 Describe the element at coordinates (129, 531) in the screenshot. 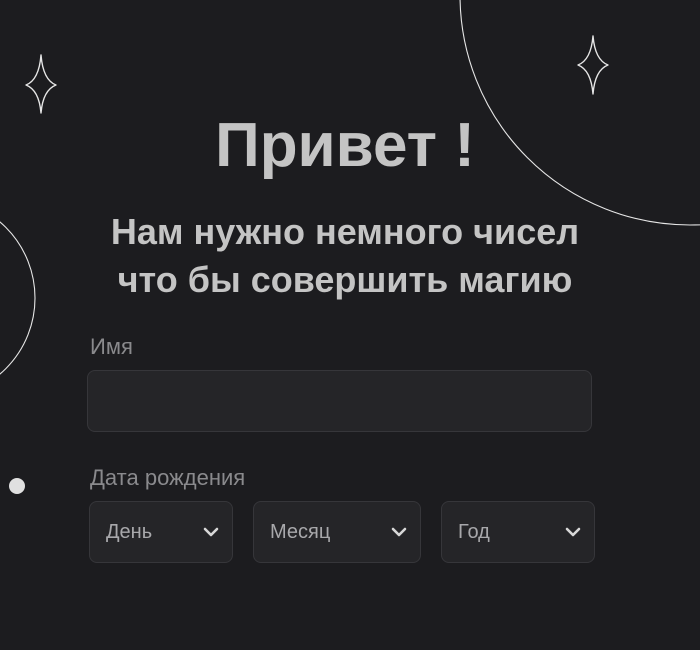

I see `day-select-value: День` at that location.